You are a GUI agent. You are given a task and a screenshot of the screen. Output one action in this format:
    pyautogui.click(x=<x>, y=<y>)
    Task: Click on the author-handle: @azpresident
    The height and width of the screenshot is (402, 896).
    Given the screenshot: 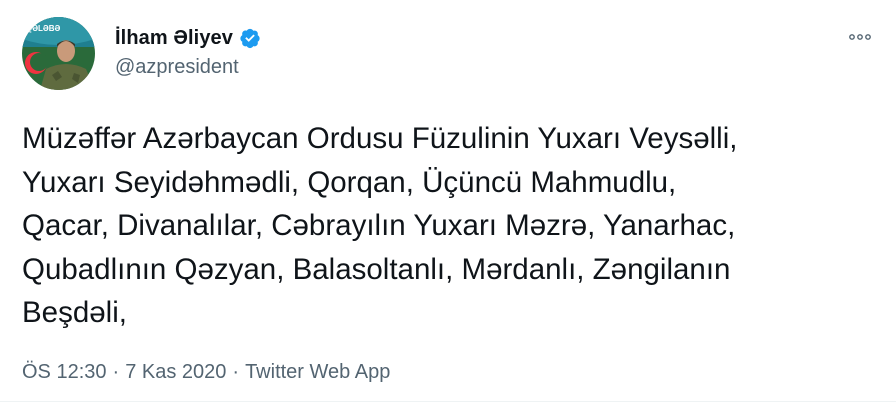 What is the action you would take?
    pyautogui.click(x=177, y=67)
    